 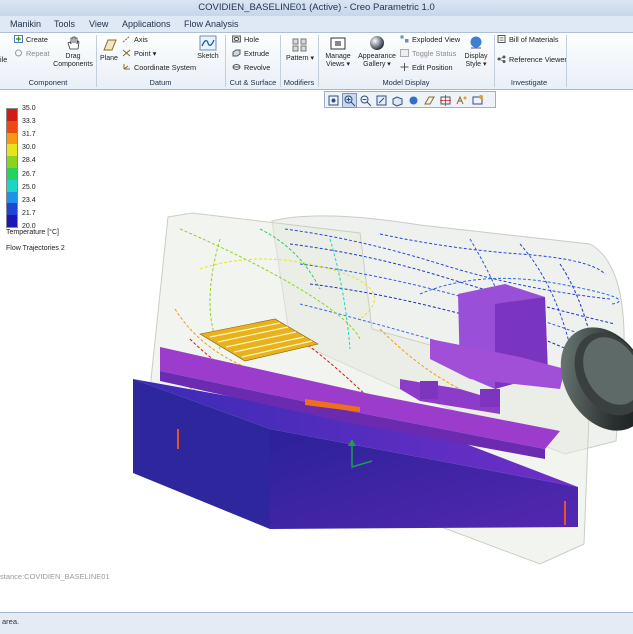 What do you see at coordinates (299, 45) in the screenshot?
I see `pattern-icon` at bounding box center [299, 45].